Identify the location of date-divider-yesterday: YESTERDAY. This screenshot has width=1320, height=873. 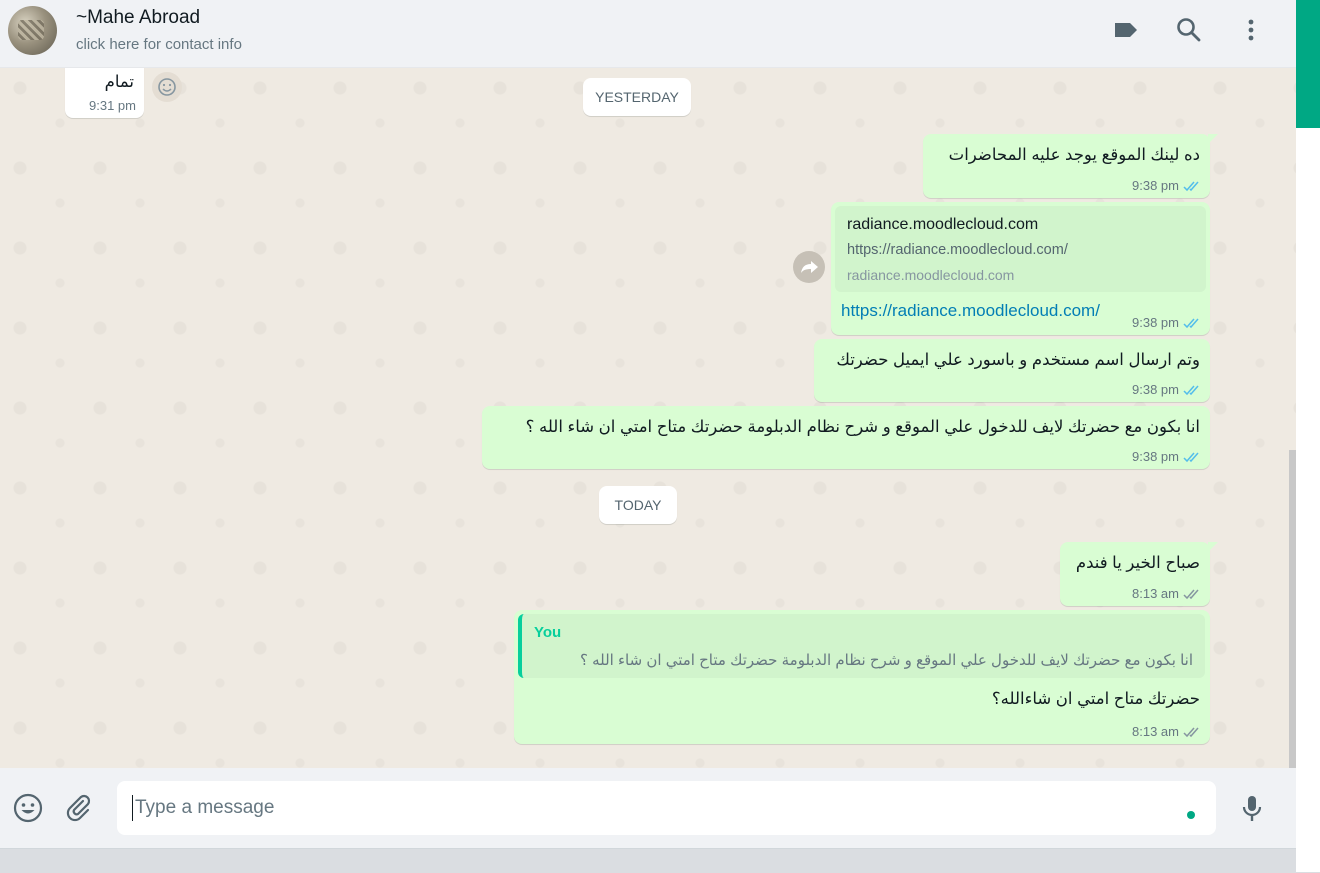
(637, 97).